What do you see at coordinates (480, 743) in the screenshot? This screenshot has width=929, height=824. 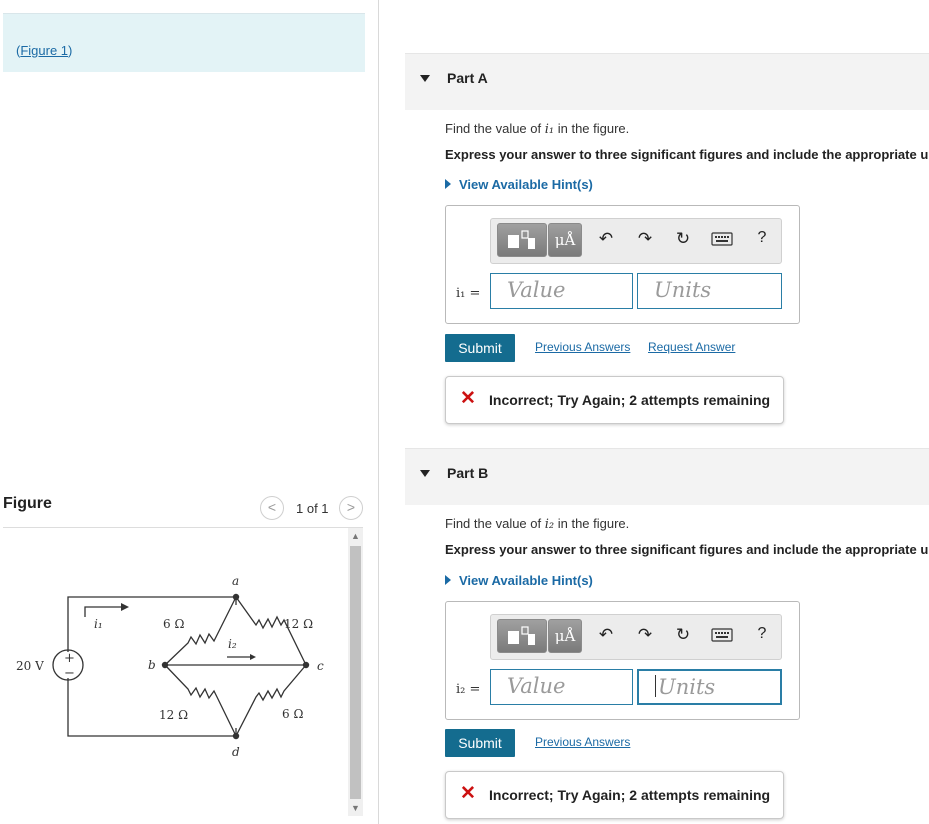 I see `part-b-submit-button: Submit` at bounding box center [480, 743].